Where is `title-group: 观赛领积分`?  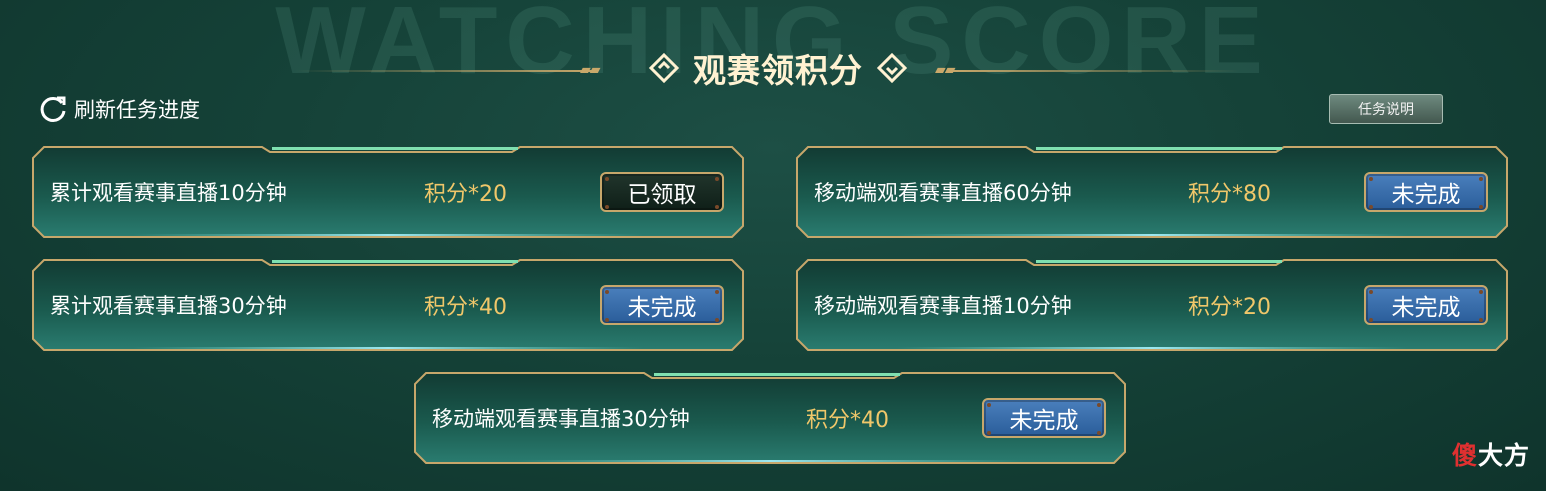
title-group: 观赛领积分 is located at coordinates (778, 68).